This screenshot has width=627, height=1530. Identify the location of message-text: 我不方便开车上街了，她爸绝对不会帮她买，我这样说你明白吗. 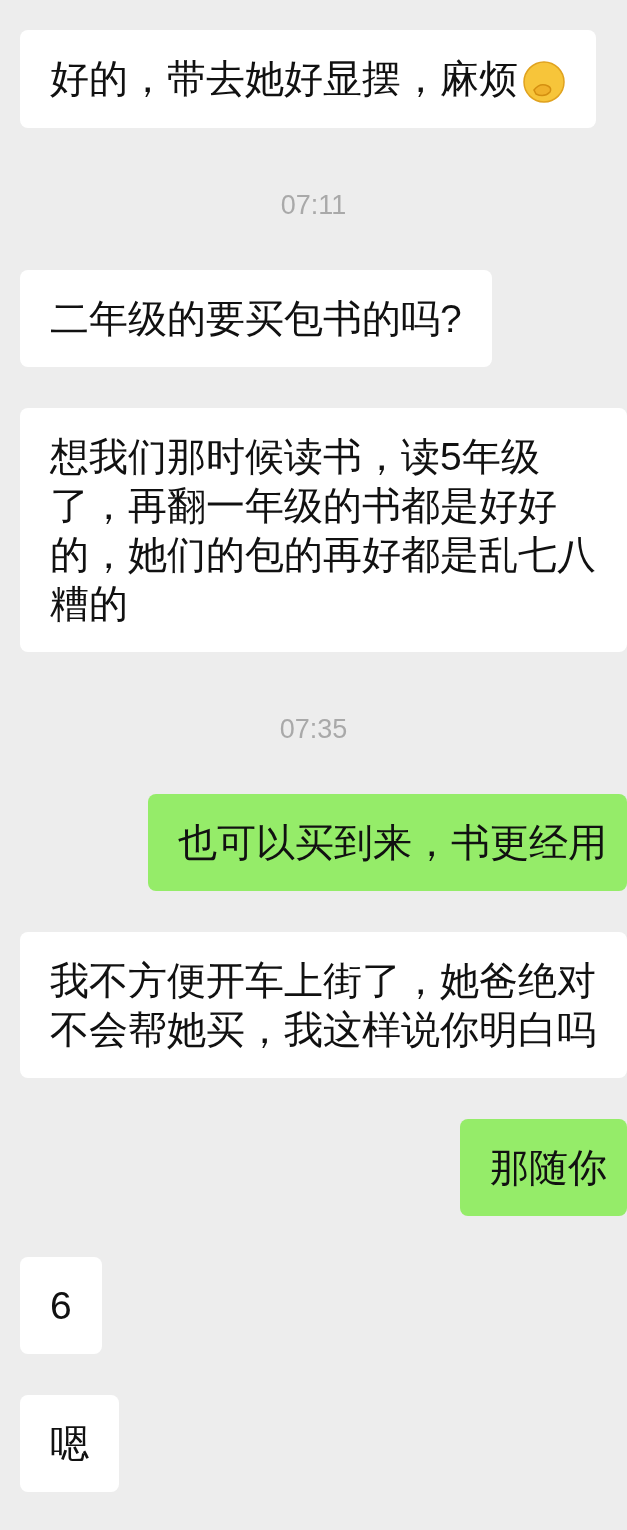
(323, 1004).